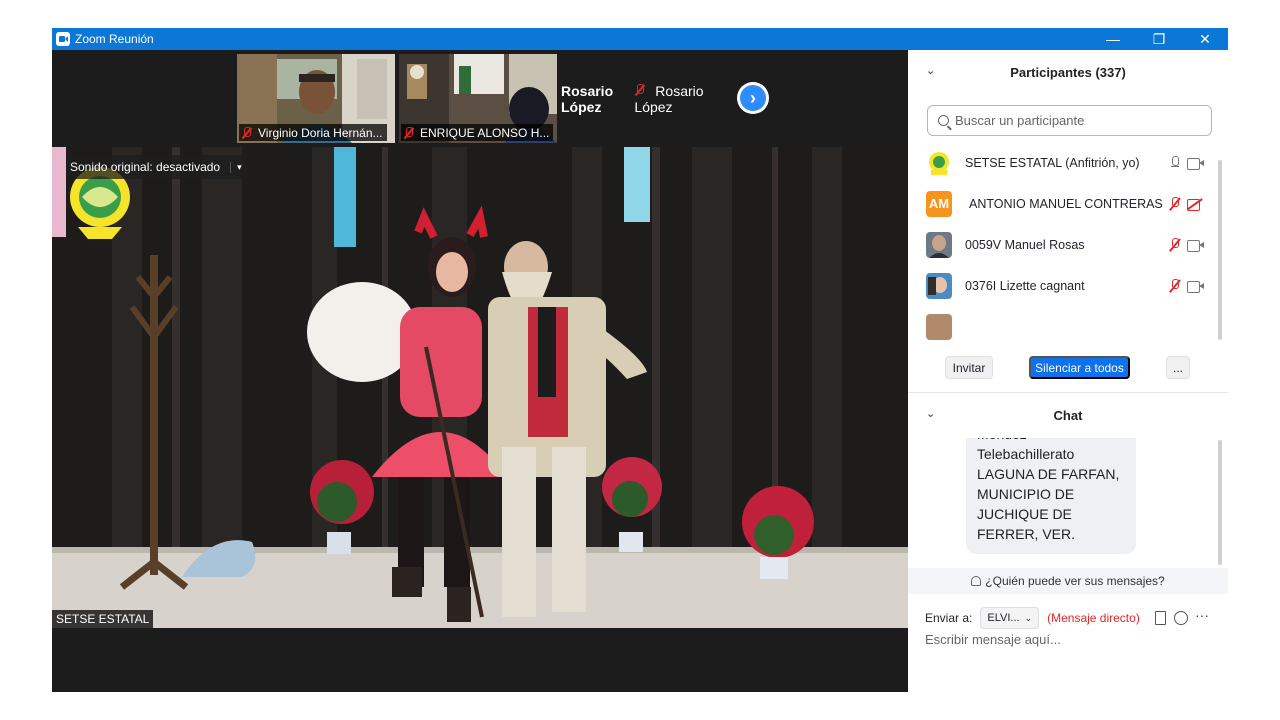 The height and width of the screenshot is (720, 1280). I want to click on original-sound-label: Sonido original: desactivado, so click(145, 167).